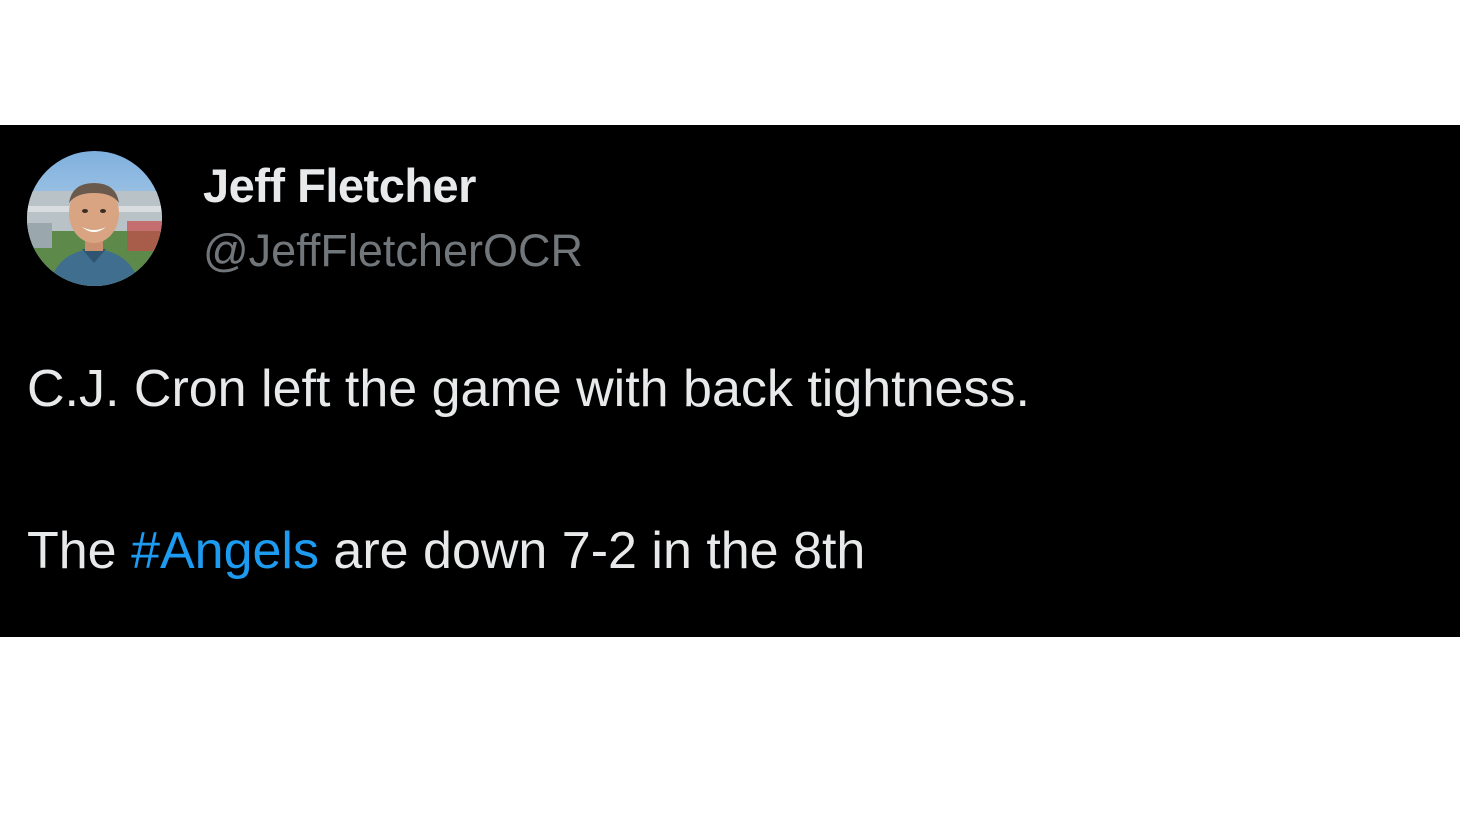  I want to click on hashtag-link: #Angels, so click(225, 551).